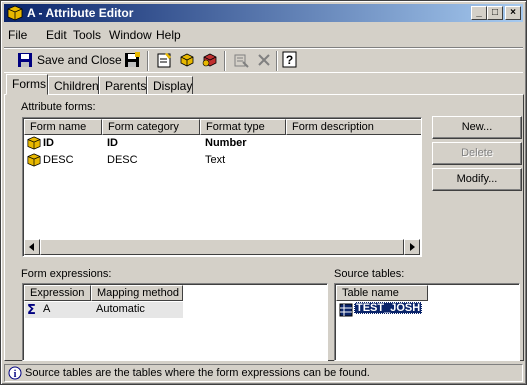  What do you see at coordinates (388, 308) in the screenshot?
I see `table-name-cell: TEST_JOSH` at bounding box center [388, 308].